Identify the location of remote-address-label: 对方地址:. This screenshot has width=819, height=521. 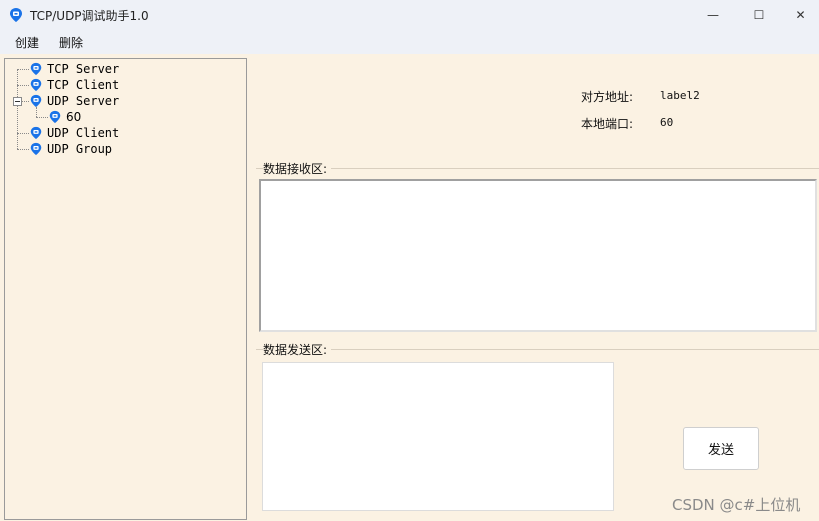
(607, 97).